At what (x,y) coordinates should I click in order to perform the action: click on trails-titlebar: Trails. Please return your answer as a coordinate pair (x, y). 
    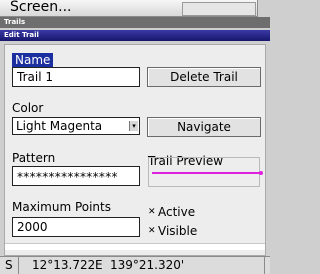
    Looking at the image, I should click on (135, 22).